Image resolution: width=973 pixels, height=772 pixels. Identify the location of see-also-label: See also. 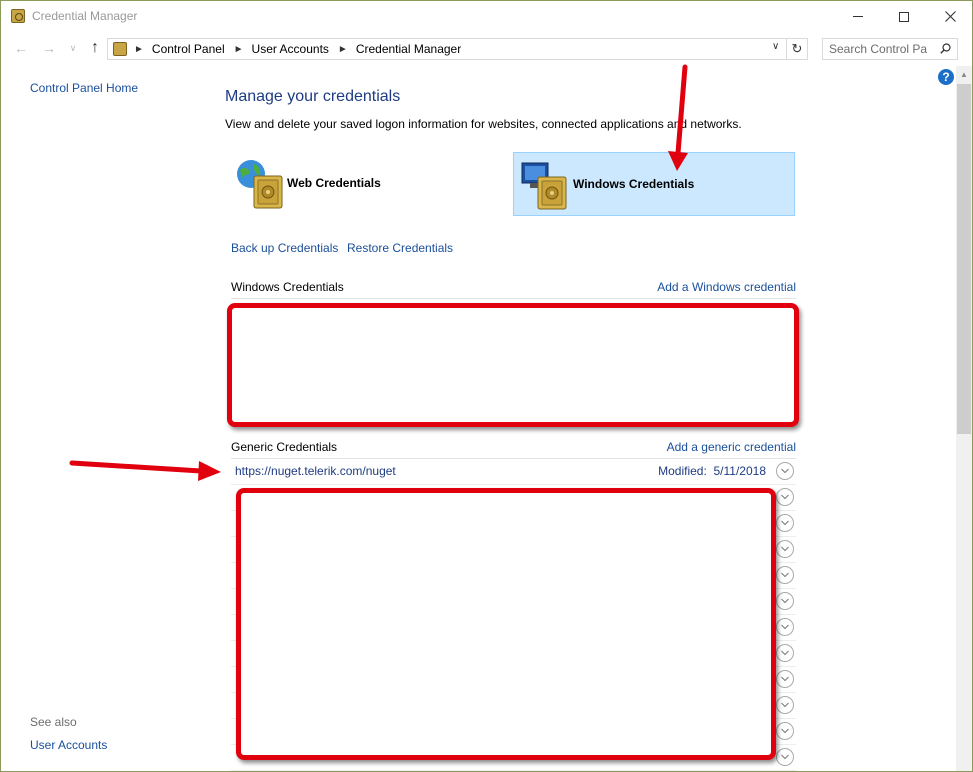
(53, 722).